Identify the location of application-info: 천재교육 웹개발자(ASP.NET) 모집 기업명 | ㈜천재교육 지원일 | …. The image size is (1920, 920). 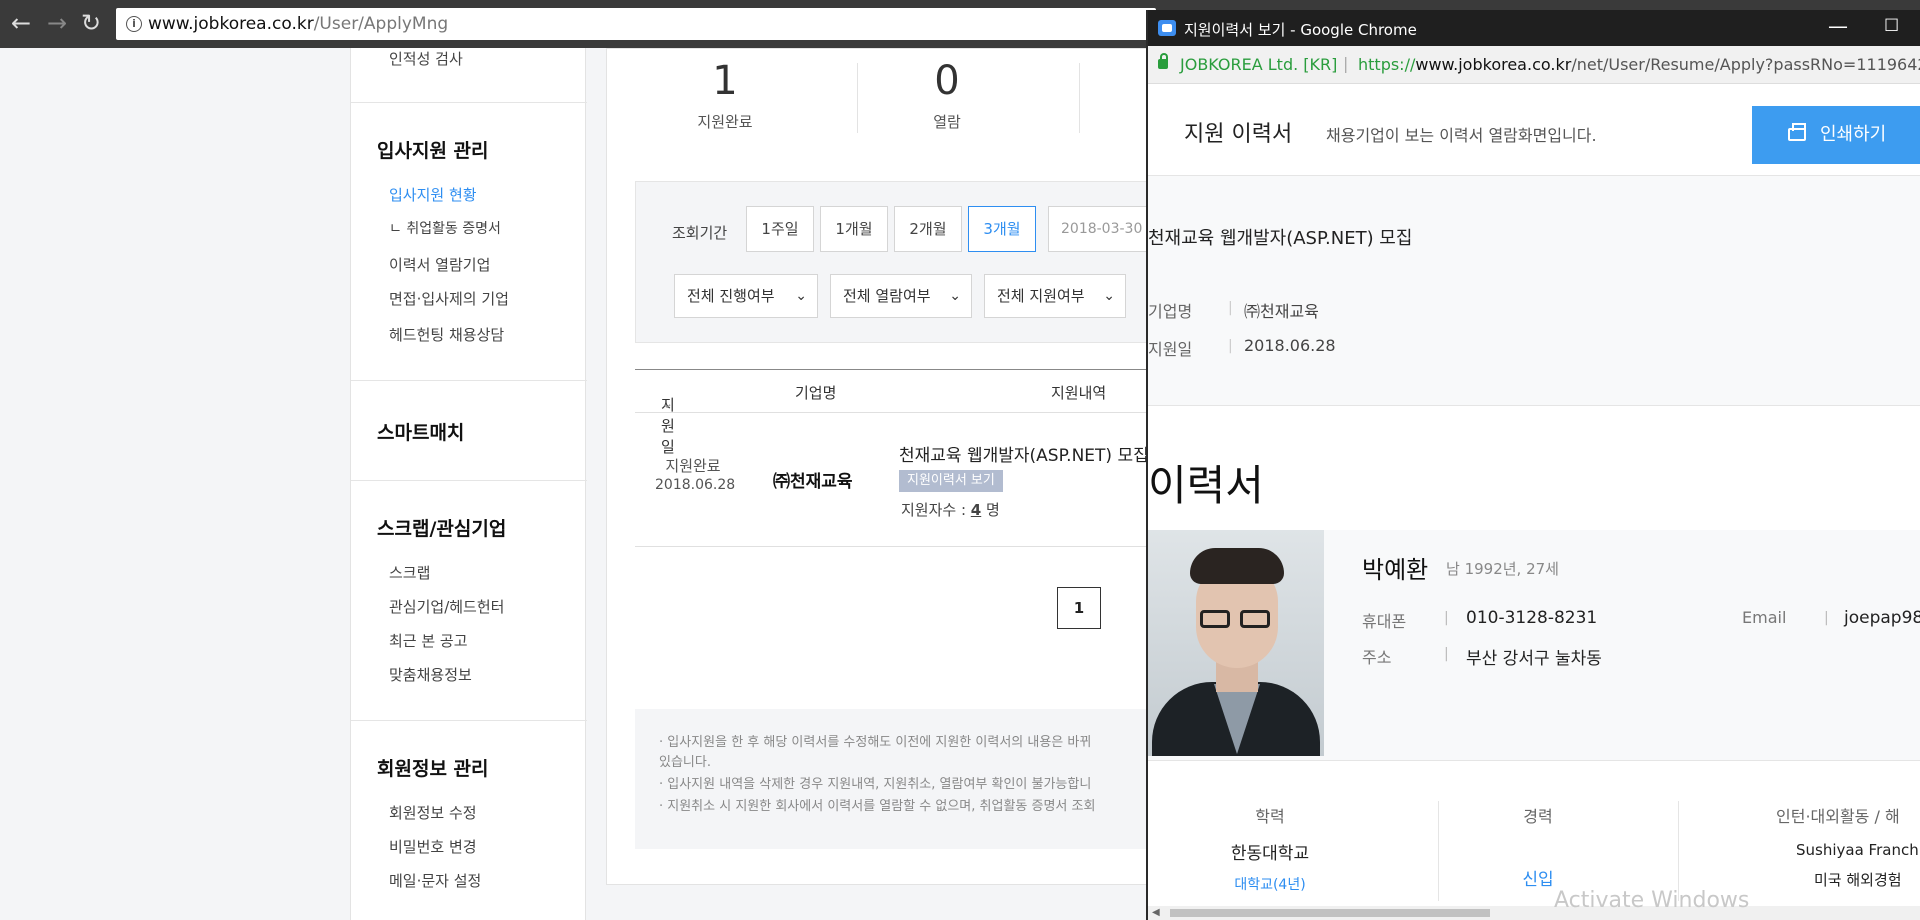
(1534, 291).